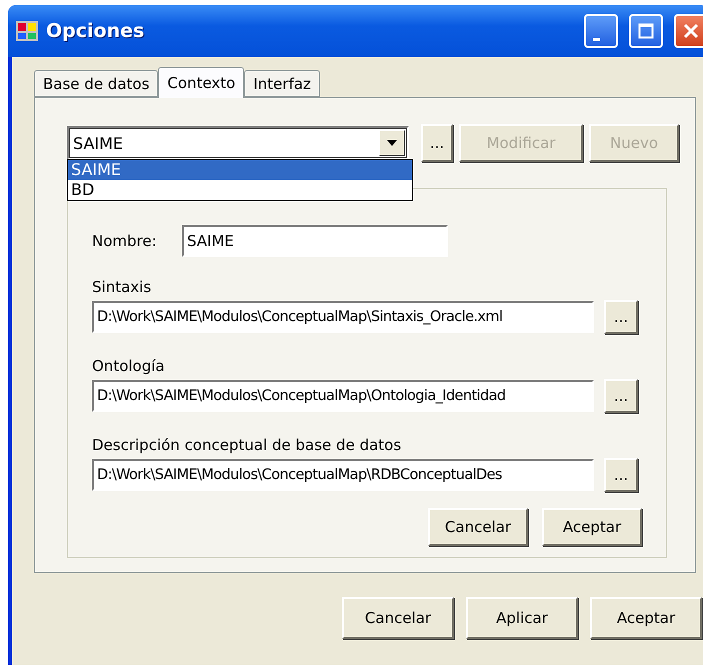 This screenshot has height=667, width=703. What do you see at coordinates (282, 83) in the screenshot?
I see `tab: Interfaz` at bounding box center [282, 83].